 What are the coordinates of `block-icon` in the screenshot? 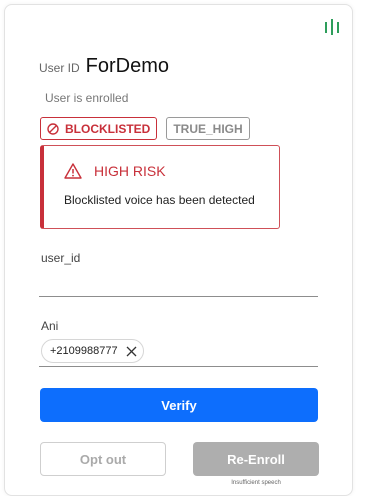 It's located at (53, 128).